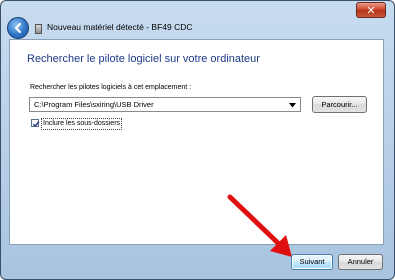 The width and height of the screenshot is (395, 280). I want to click on include-subfolders-label: Inclure les sous-dossiers, so click(82, 124).